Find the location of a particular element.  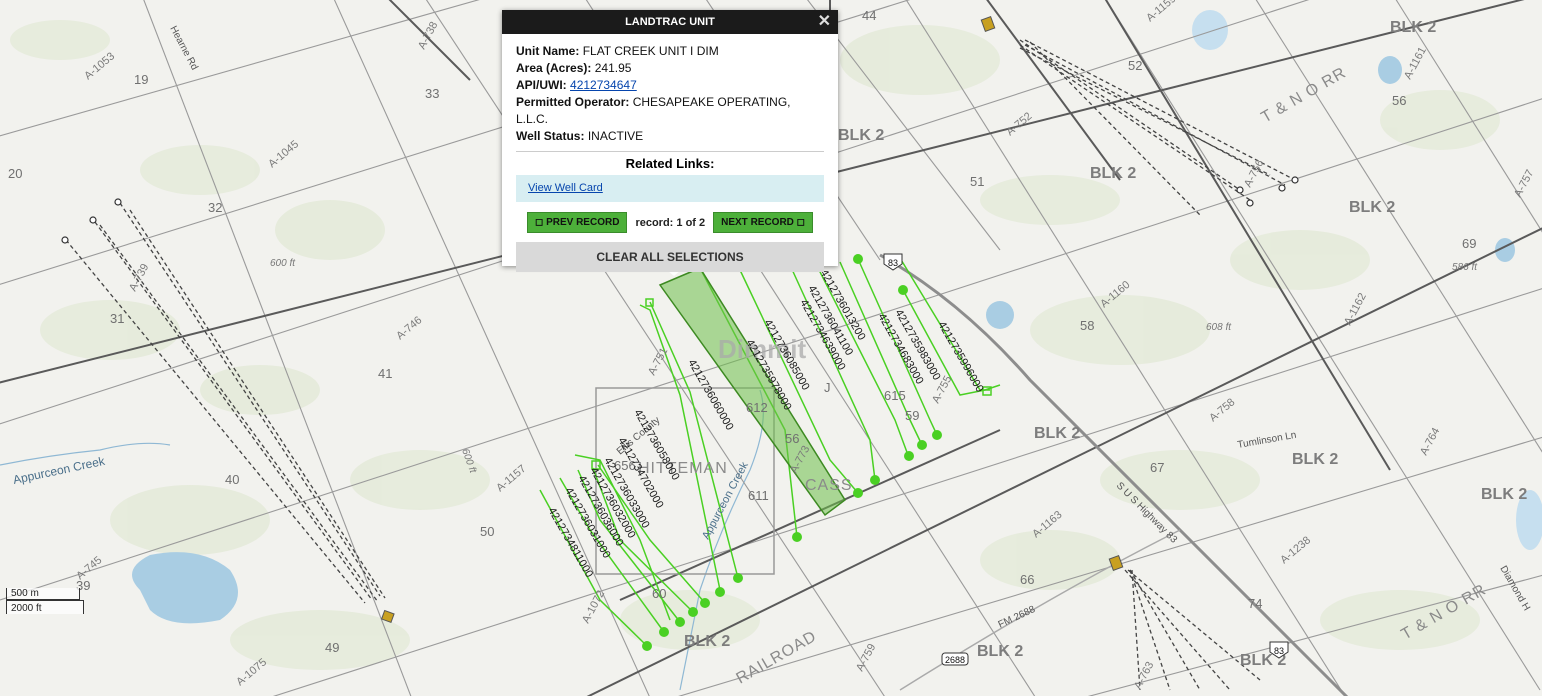

section-label: 67 is located at coordinates (1157, 467).